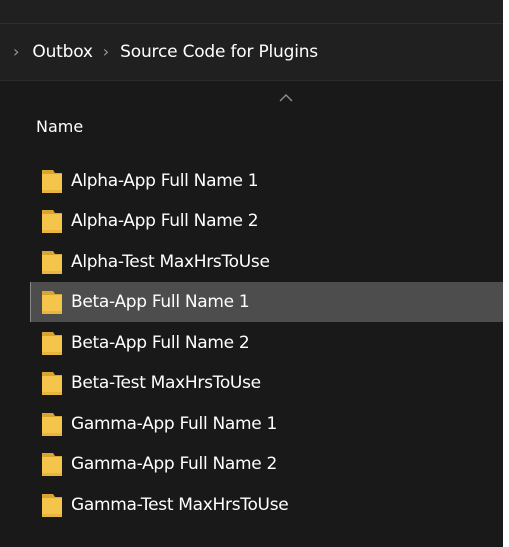 The width and height of the screenshot is (509, 547). I want to click on file-name-label: Beta-Test MaxHrsToUse, so click(166, 383).